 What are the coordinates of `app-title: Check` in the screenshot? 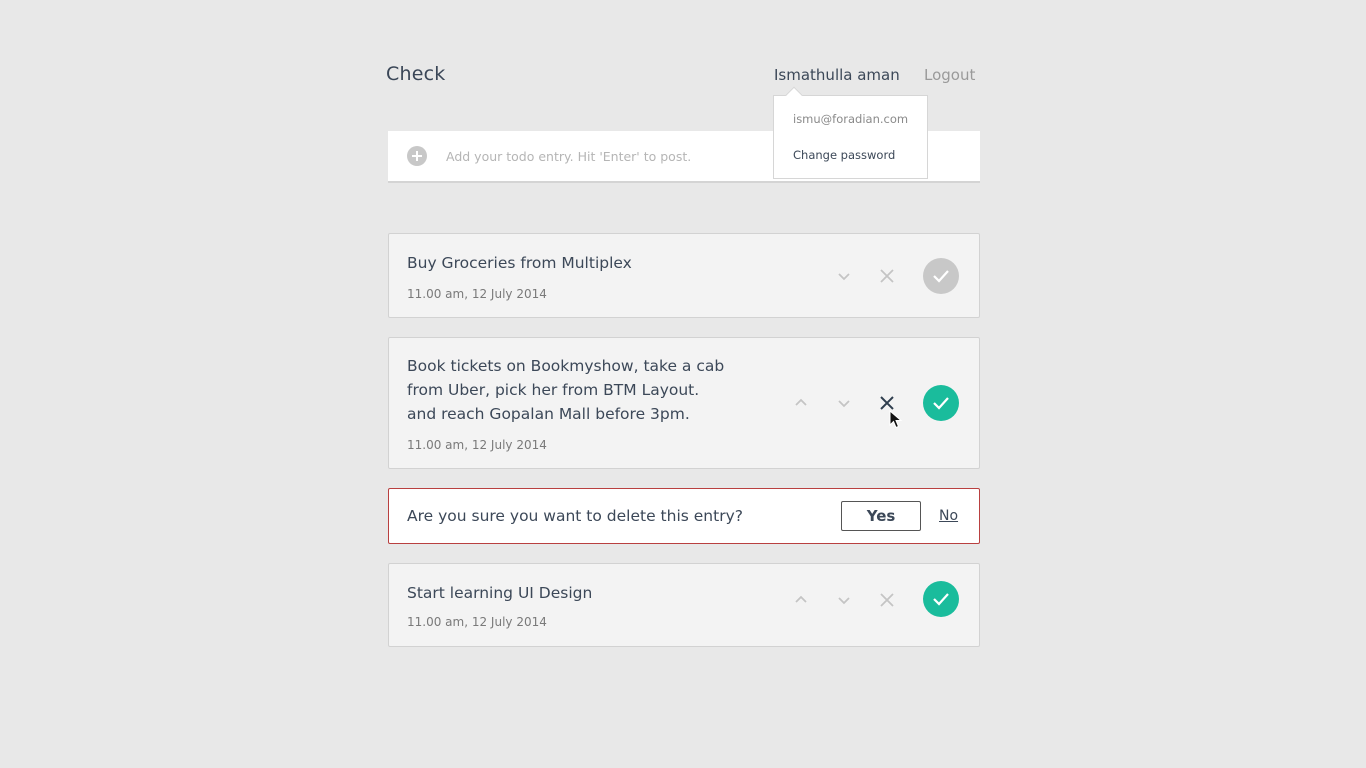 It's located at (416, 74).